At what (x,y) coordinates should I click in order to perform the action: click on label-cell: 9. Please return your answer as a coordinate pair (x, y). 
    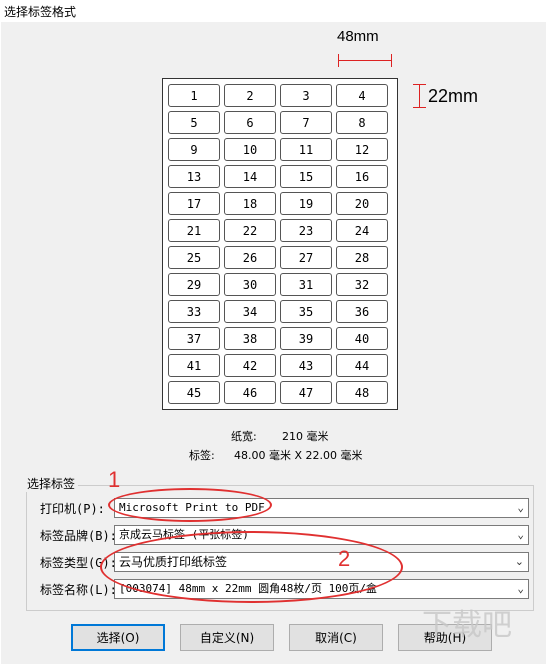
    Looking at the image, I should click on (194, 149).